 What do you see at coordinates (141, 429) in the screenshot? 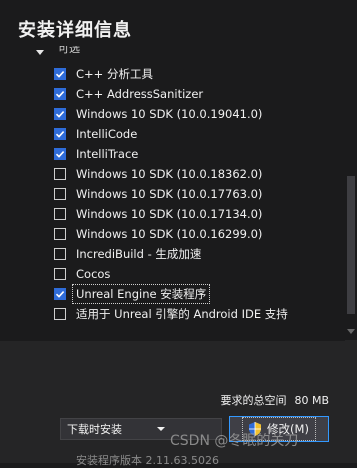
I see `install-mode-dropdown: 下载时安装` at bounding box center [141, 429].